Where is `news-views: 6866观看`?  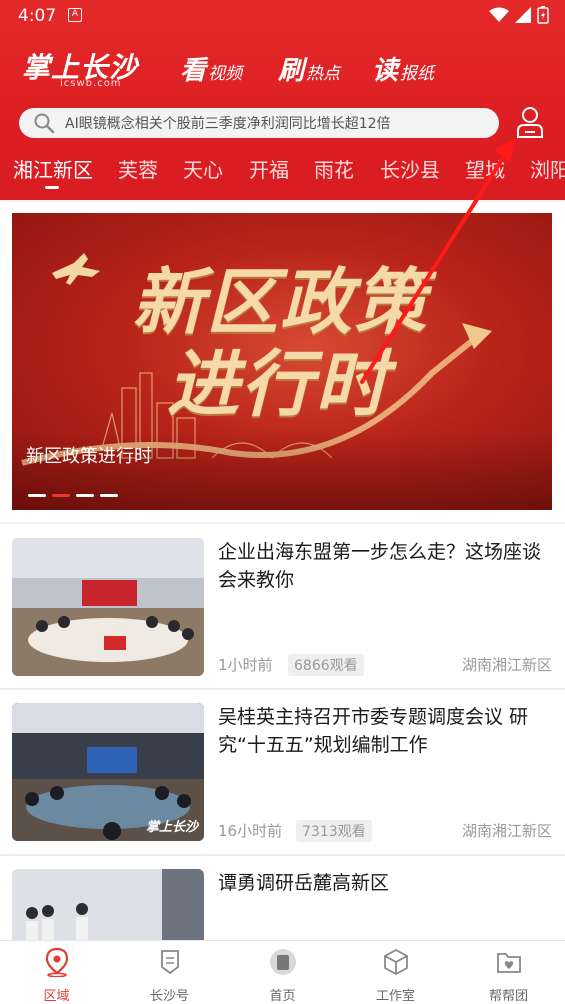 news-views: 6866观看 is located at coordinates (326, 665).